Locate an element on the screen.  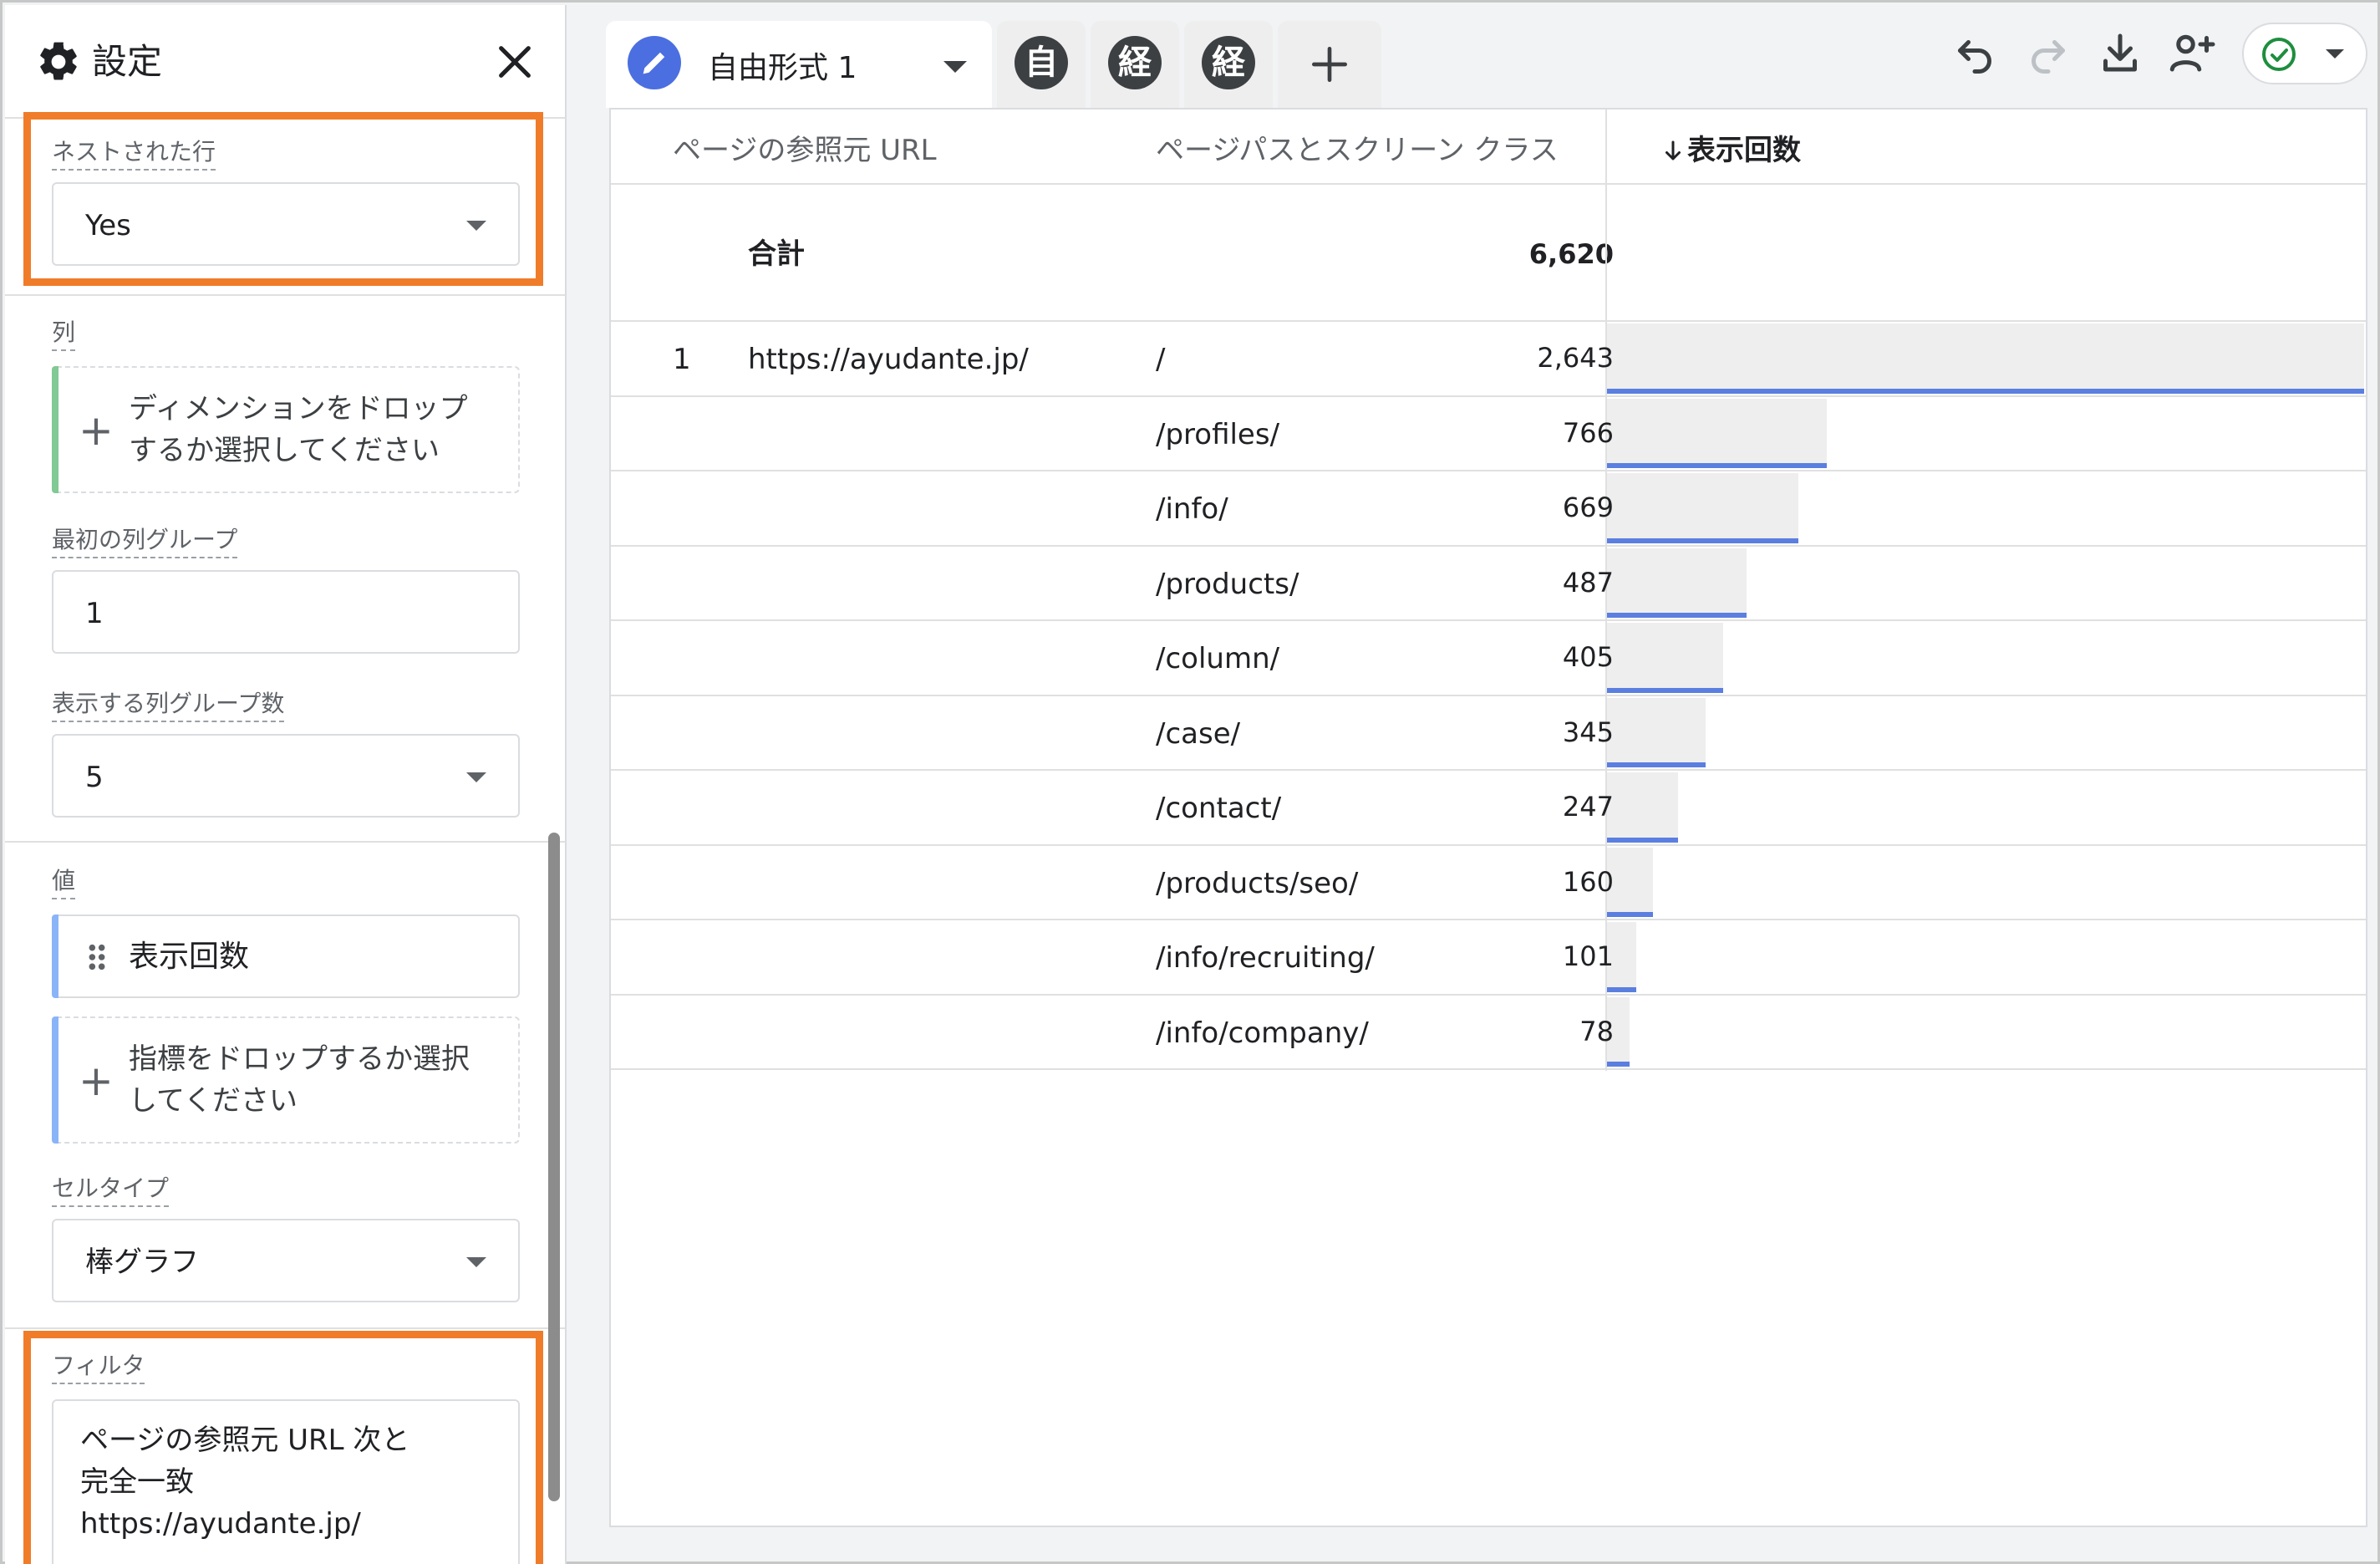
row-views: 669 is located at coordinates (1588, 508).